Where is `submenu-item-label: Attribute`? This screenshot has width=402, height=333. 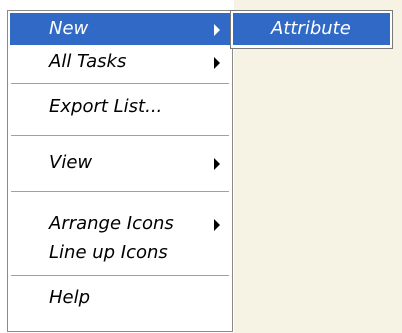
submenu-item-label: Attribute is located at coordinates (311, 28).